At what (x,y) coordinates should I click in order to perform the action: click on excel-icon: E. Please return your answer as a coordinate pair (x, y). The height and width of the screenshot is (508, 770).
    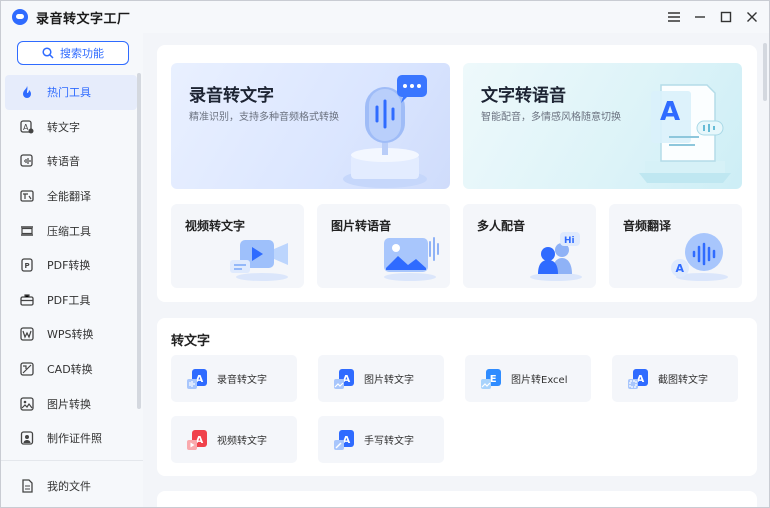
    Looking at the image, I should click on (491, 378).